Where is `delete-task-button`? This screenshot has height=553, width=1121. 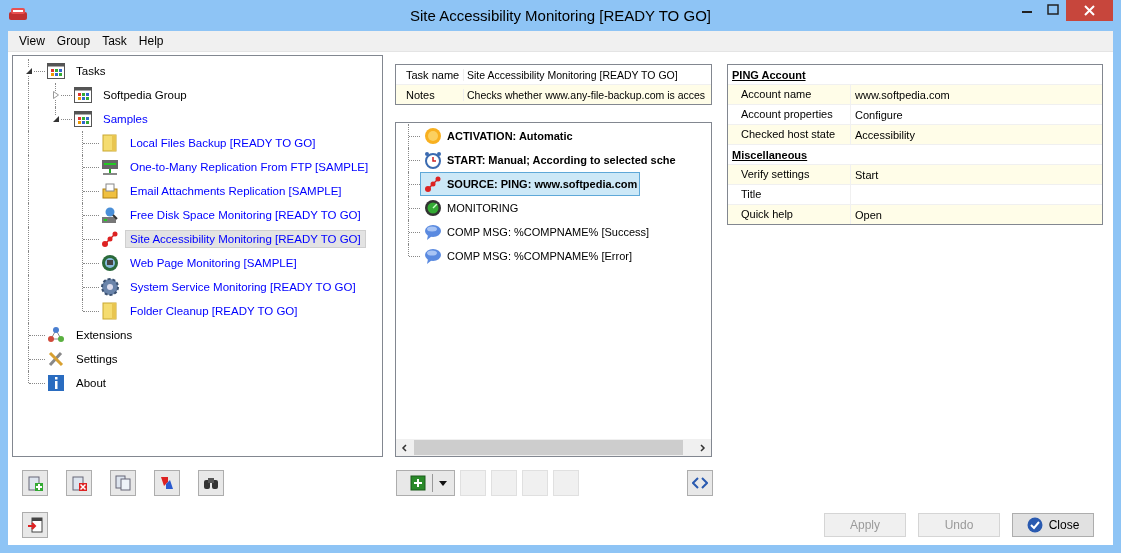 delete-task-button is located at coordinates (79, 483).